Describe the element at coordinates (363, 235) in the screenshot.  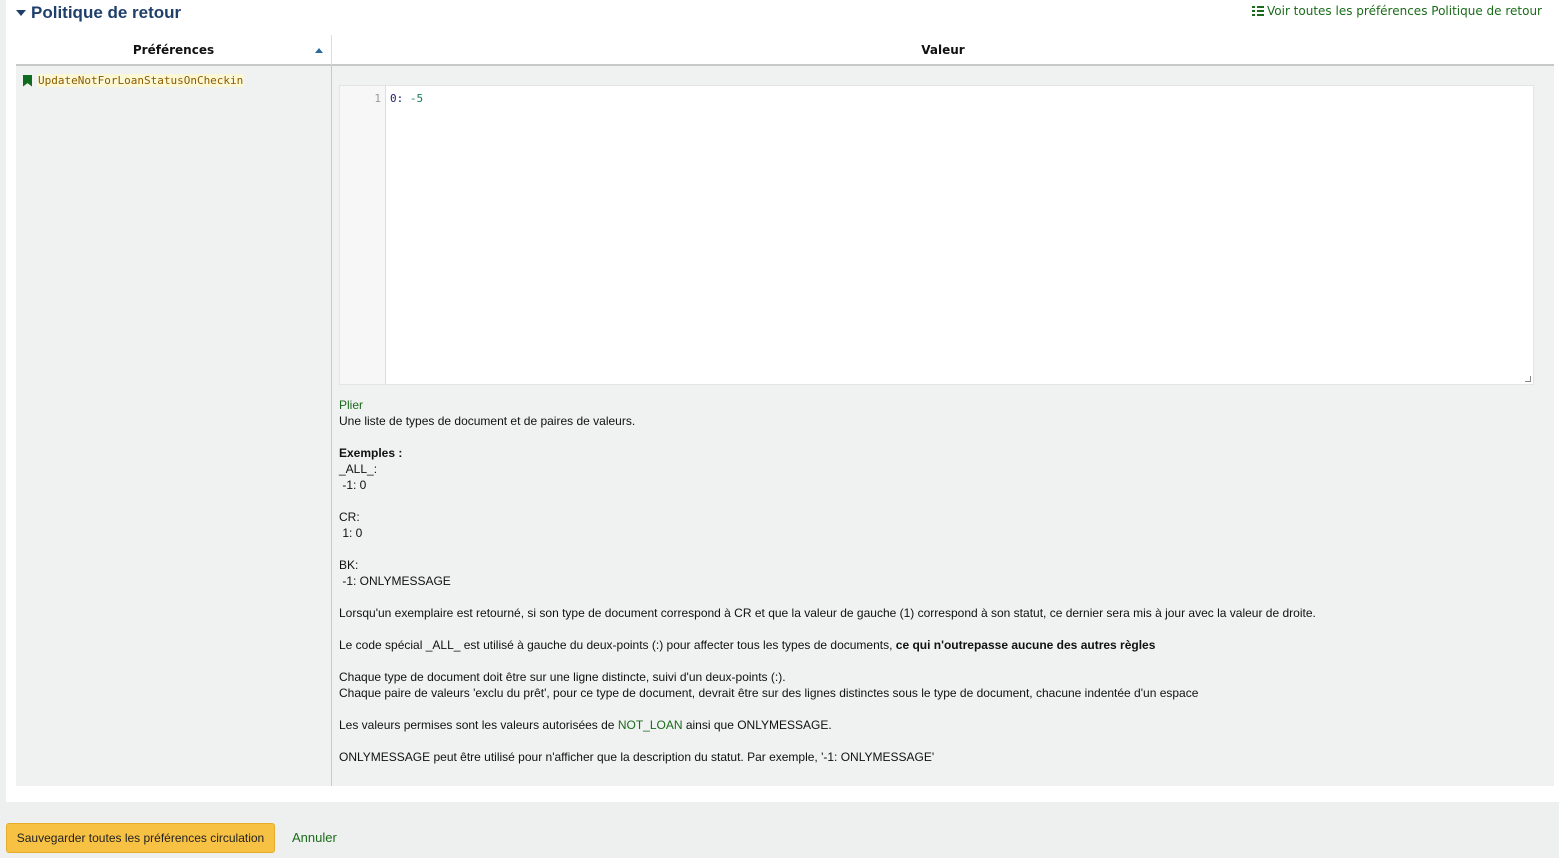
I see `line-number-gutter: 1` at that location.